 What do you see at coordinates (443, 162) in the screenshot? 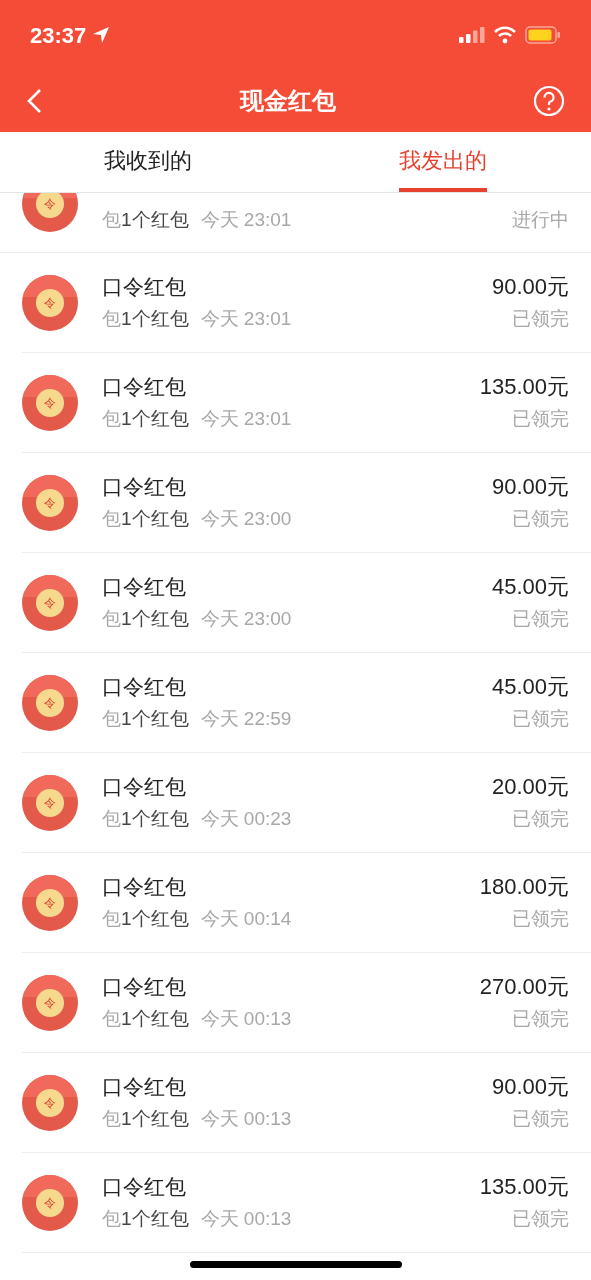
I see `tab: 我发出的` at bounding box center [443, 162].